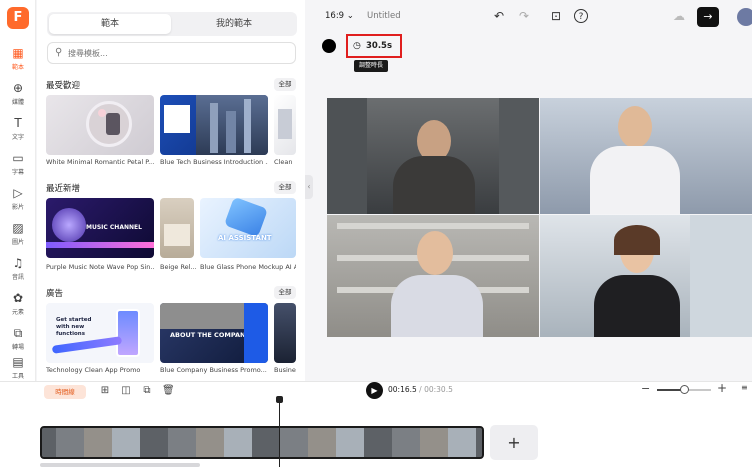 The width and height of the screenshot is (752, 467). I want to click on rail-item-templates: ▦ 範本, so click(18, 59).